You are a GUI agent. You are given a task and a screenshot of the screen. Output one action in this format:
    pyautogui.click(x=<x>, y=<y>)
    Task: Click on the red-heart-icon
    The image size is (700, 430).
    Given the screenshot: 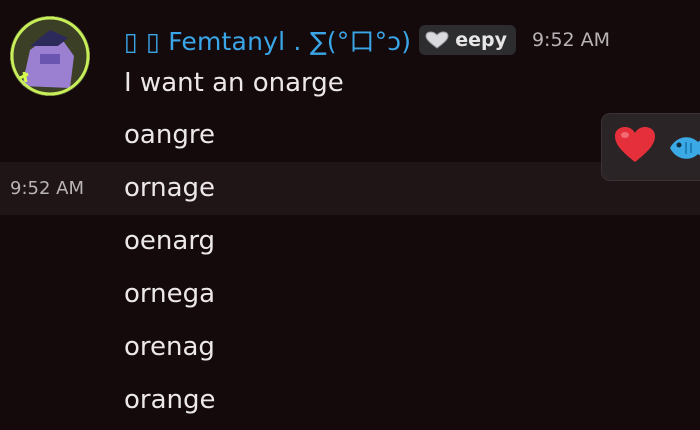 What is the action you would take?
    pyautogui.click(x=635, y=145)
    